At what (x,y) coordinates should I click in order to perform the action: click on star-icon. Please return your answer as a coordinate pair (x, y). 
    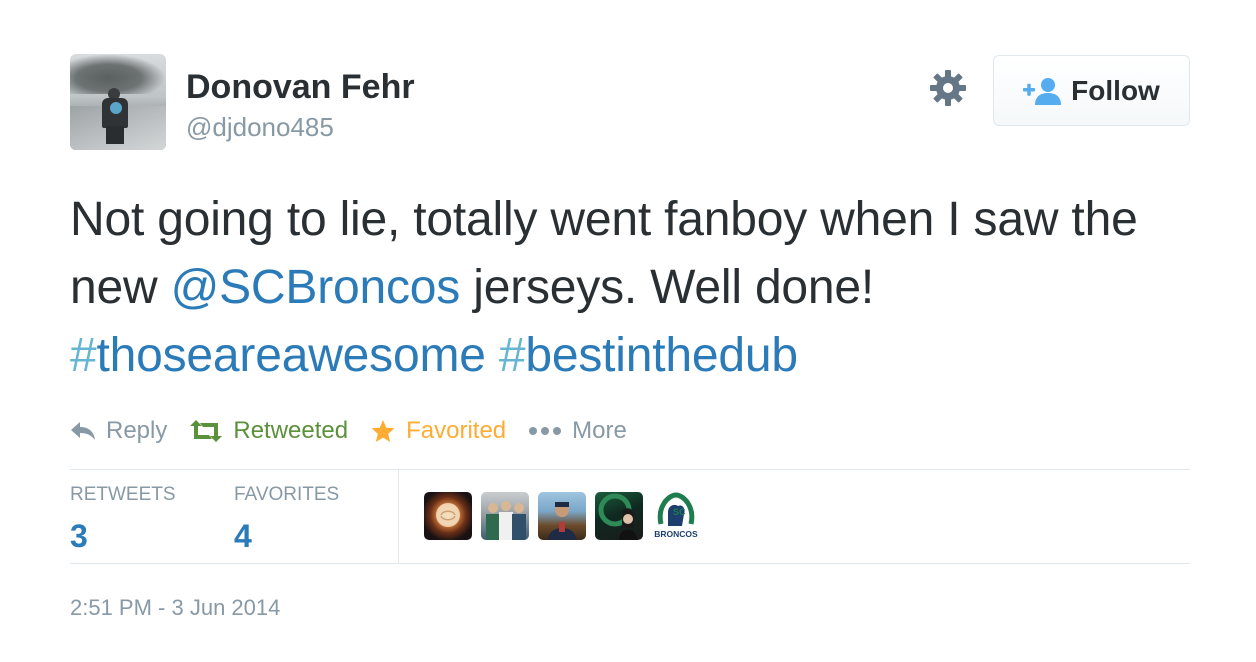
    Looking at the image, I should click on (383, 431).